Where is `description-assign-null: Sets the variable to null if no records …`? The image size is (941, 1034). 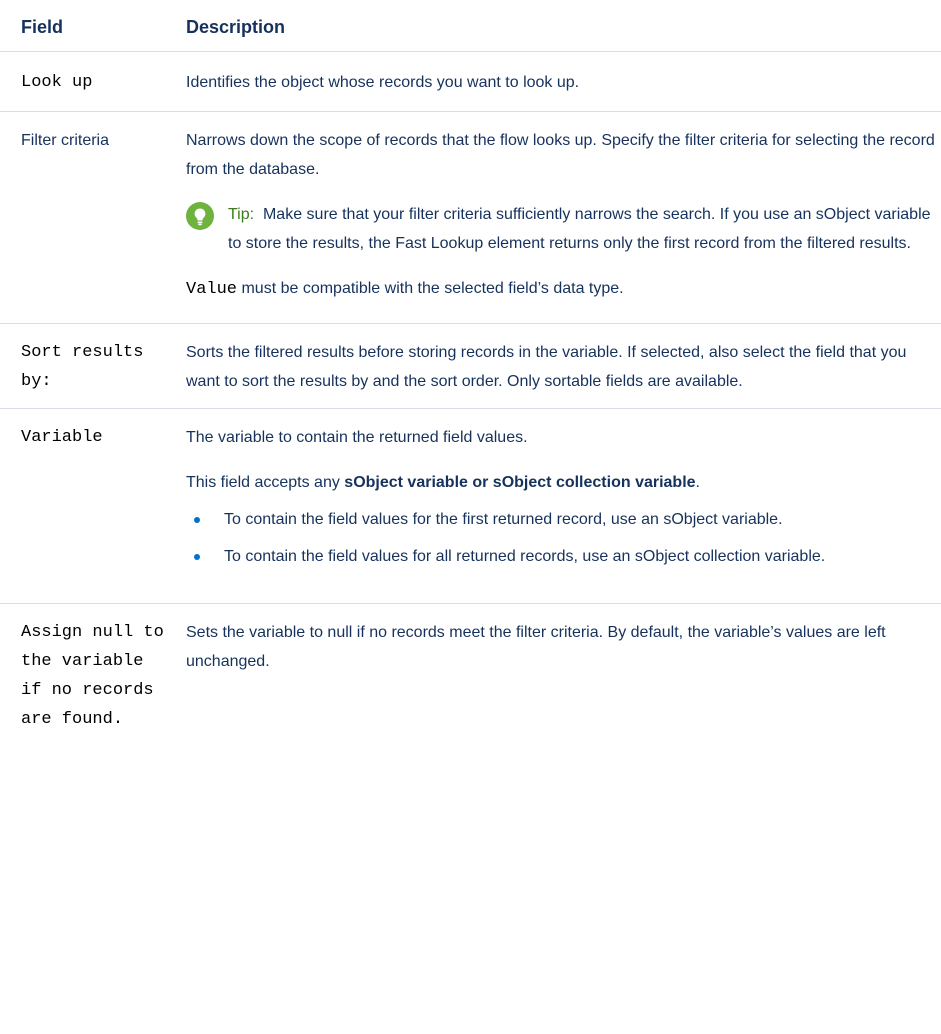
description-assign-null: Sets the variable to null if no records … is located at coordinates (536, 647).